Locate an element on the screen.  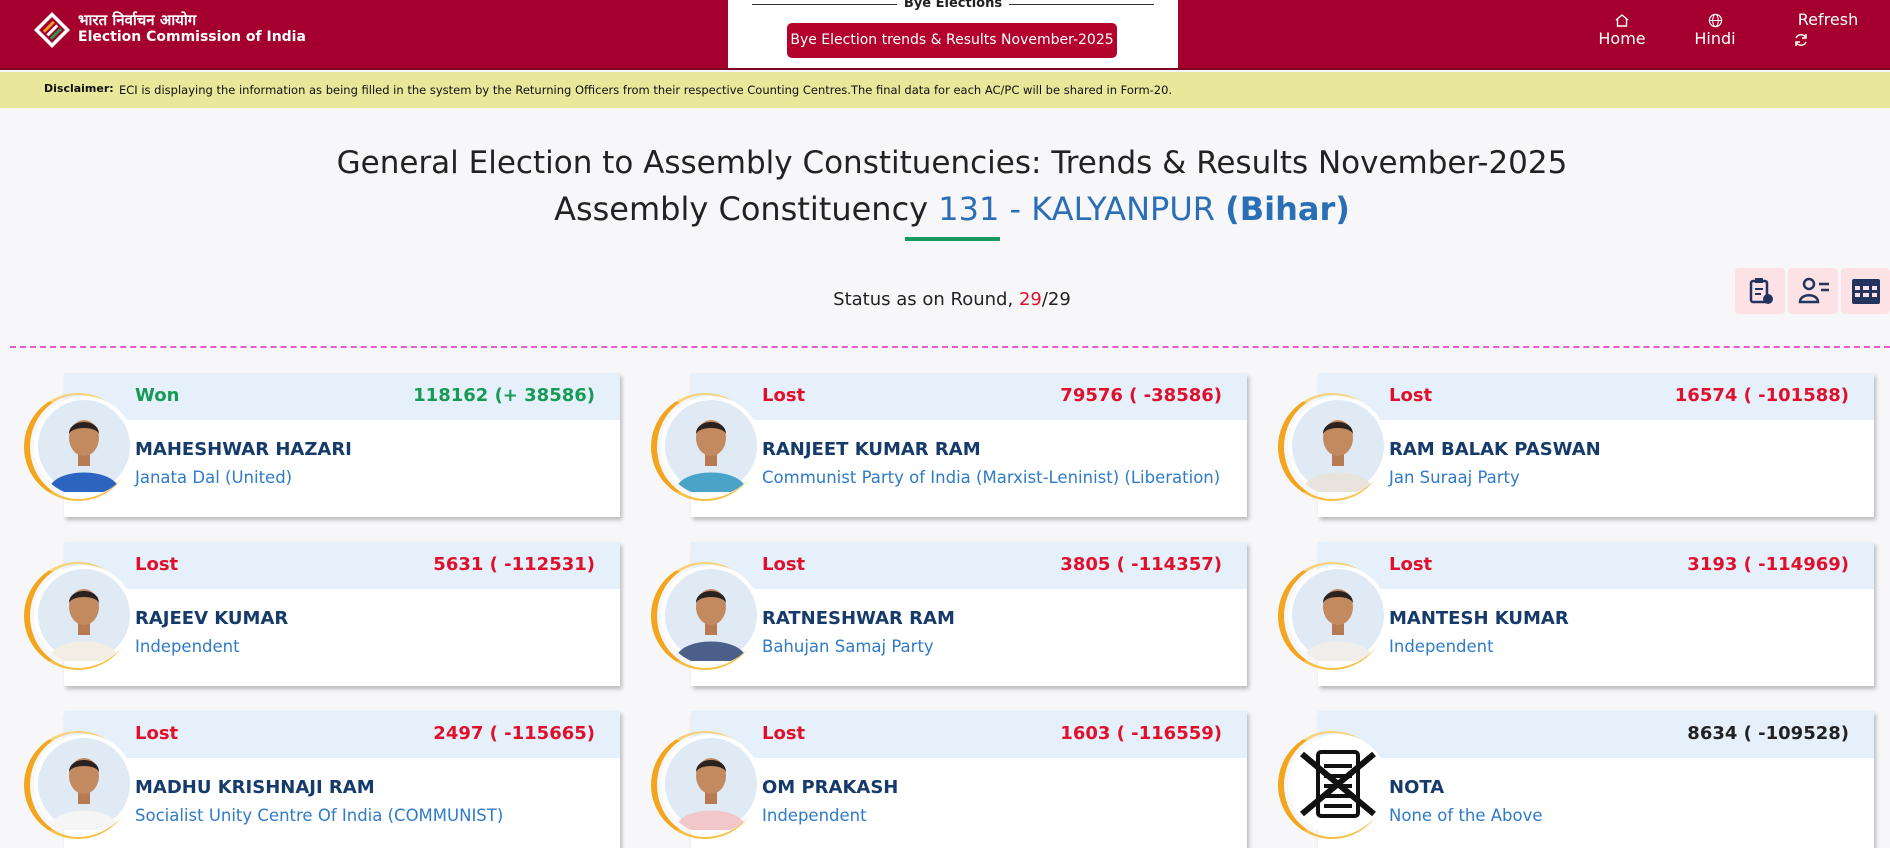
report-icon is located at coordinates (1761, 291).